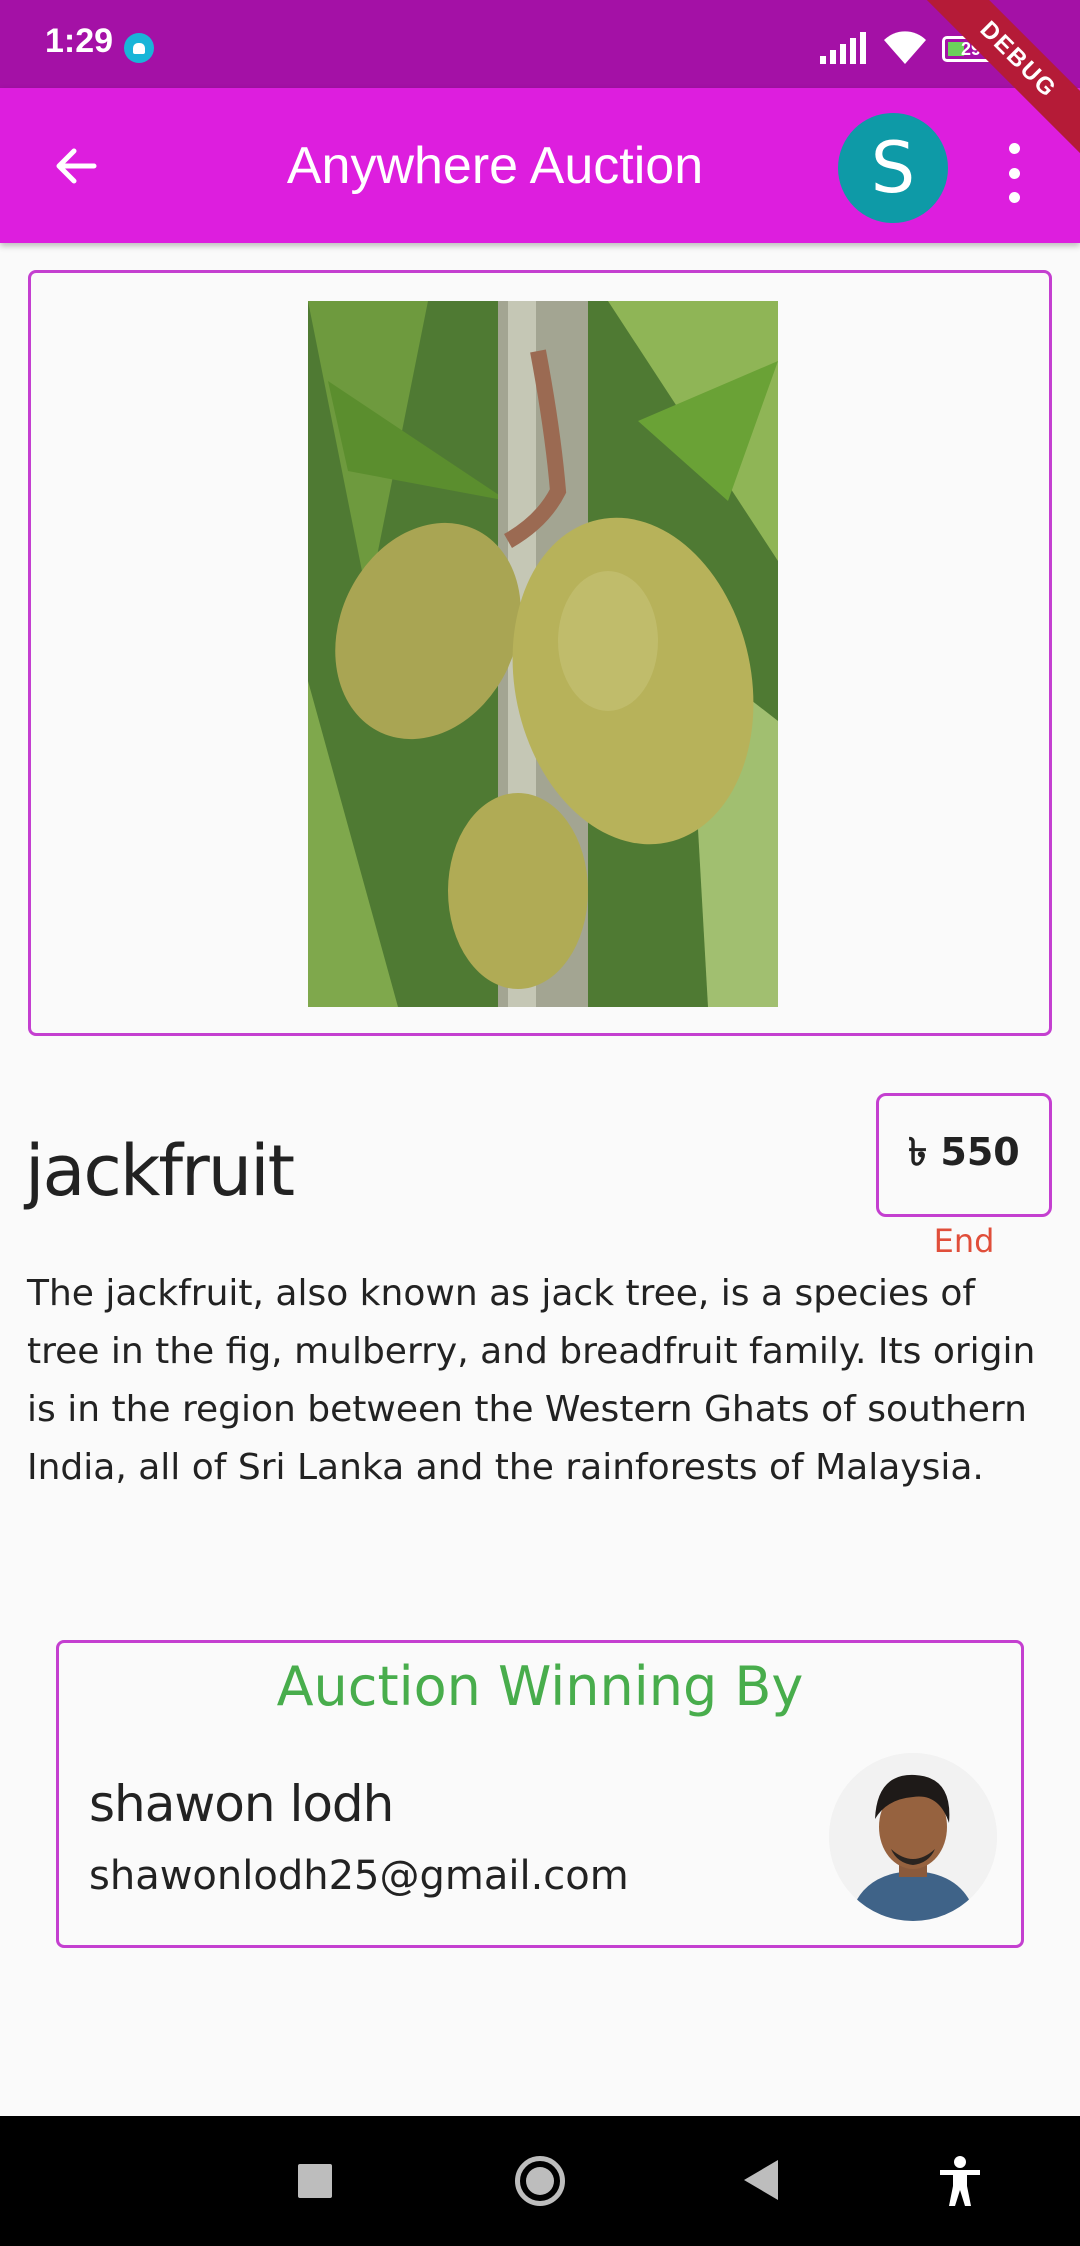 The width and height of the screenshot is (1080, 2246). Describe the element at coordinates (543, 654) in the screenshot. I see `jackfruit-image` at that location.